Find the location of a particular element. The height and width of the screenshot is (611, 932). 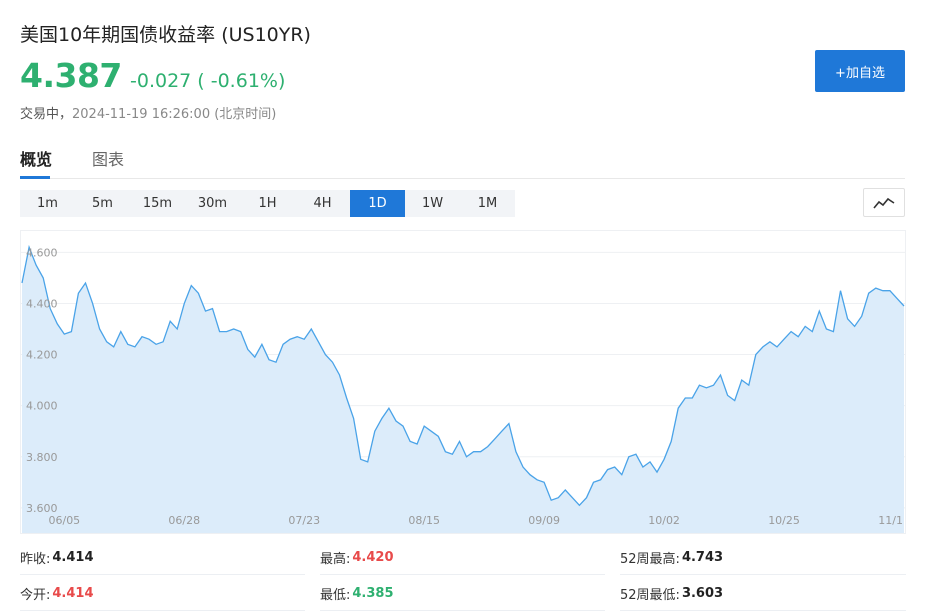

x-tick-label: 09/09 is located at coordinates (544, 520).